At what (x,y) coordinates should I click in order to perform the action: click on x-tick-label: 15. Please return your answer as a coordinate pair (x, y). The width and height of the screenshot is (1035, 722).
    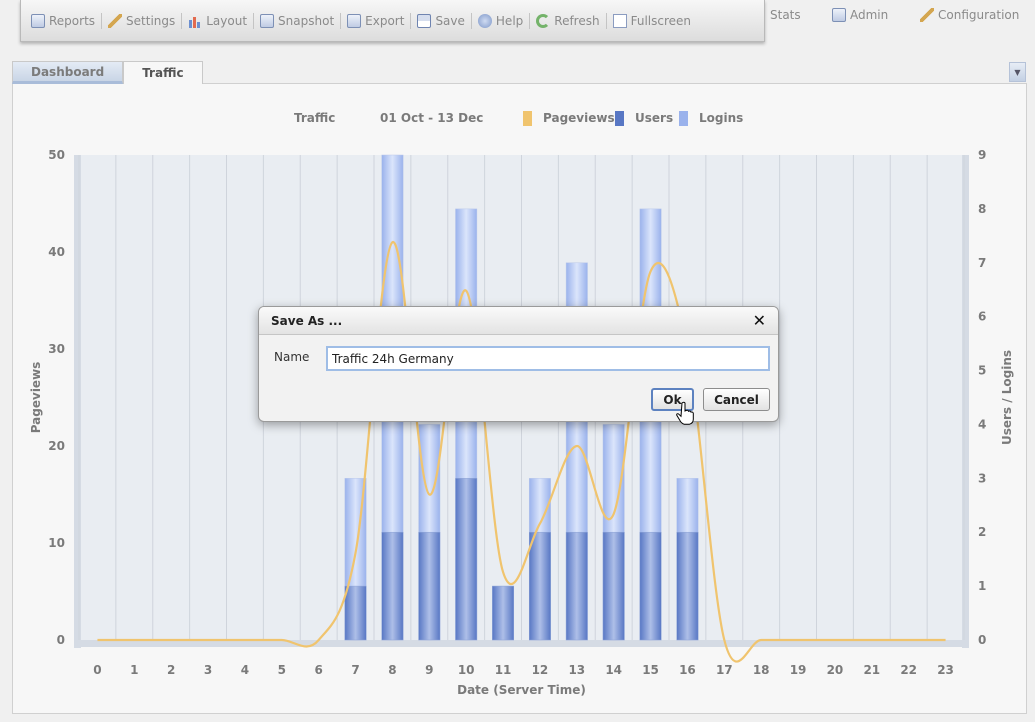
    Looking at the image, I should click on (650, 670).